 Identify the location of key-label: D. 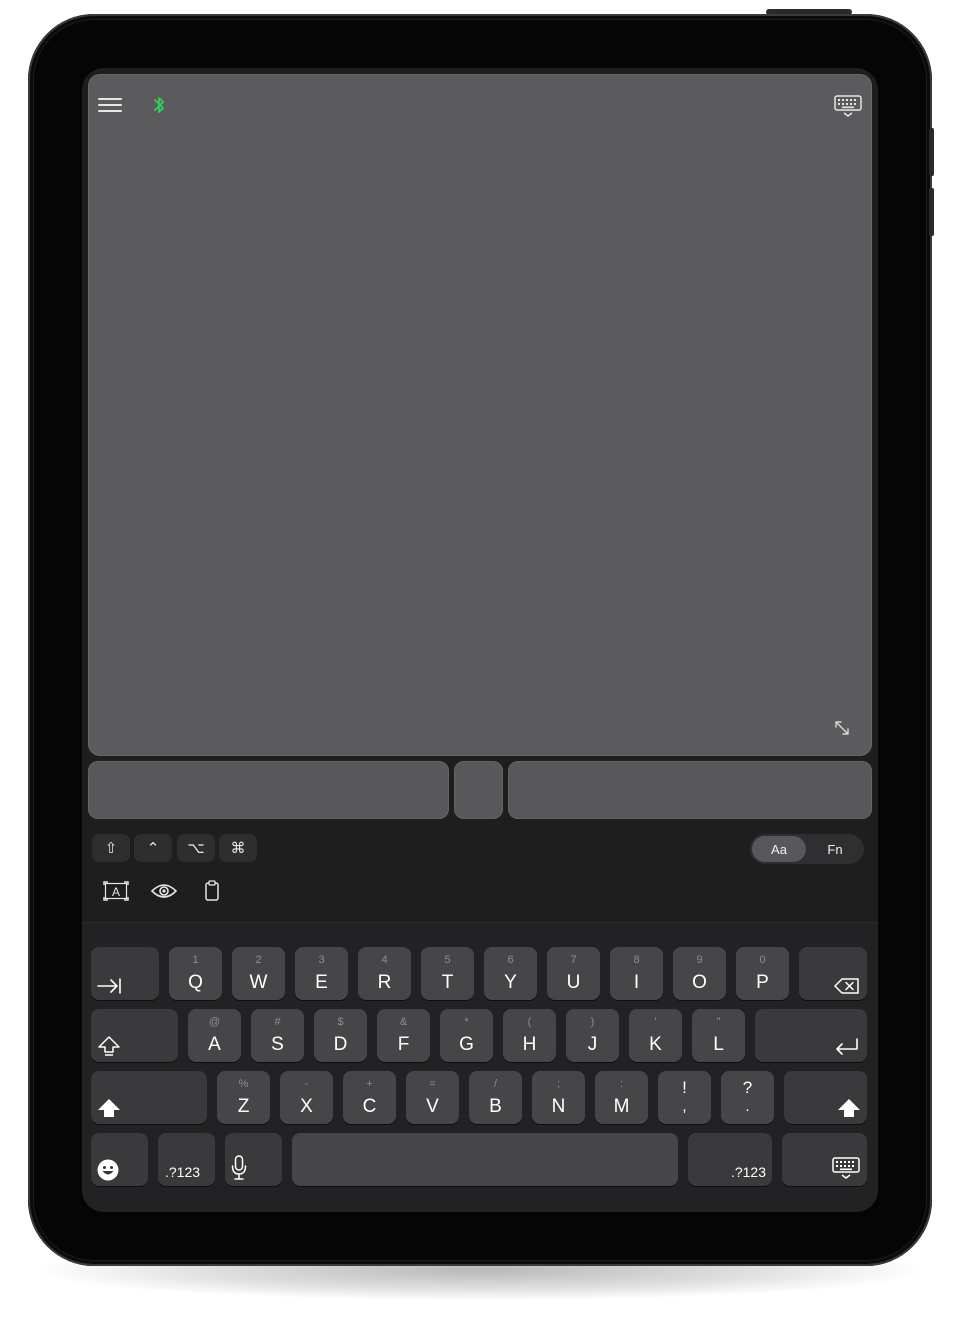
(340, 1044).